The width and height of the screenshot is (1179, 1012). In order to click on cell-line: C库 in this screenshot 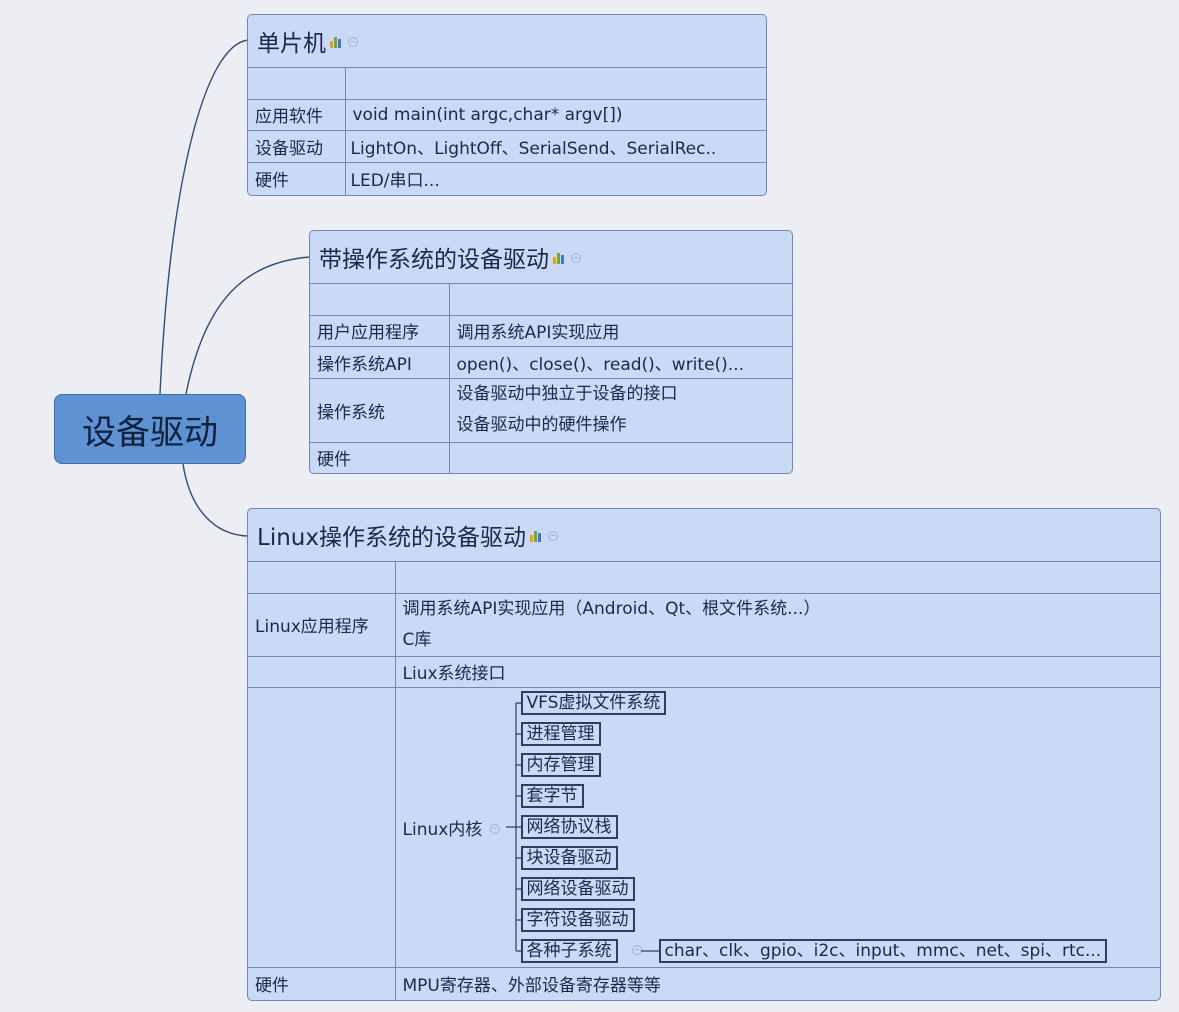, I will do `click(417, 639)`.